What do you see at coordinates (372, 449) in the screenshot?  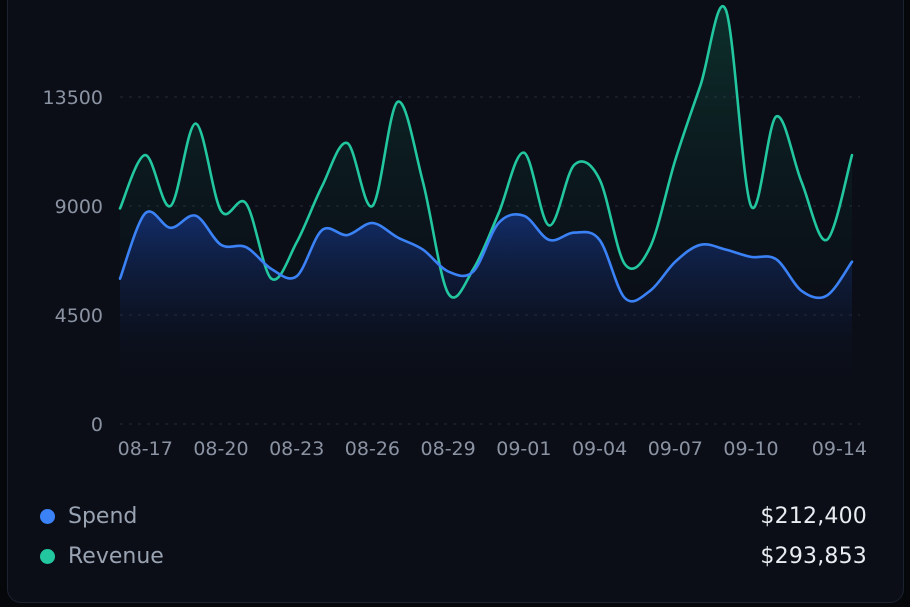 I see `x-tick-label: 08-26` at bounding box center [372, 449].